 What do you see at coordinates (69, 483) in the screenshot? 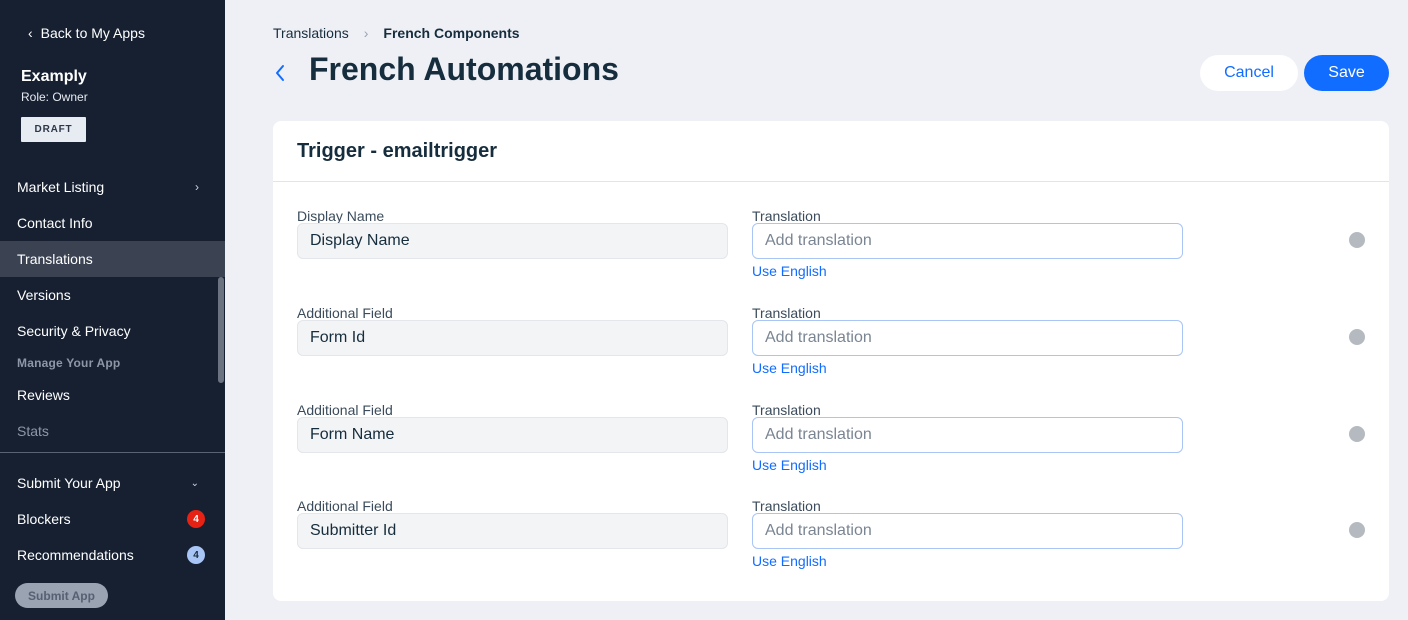
I see `sidebar-item-label: Submit Your App` at bounding box center [69, 483].